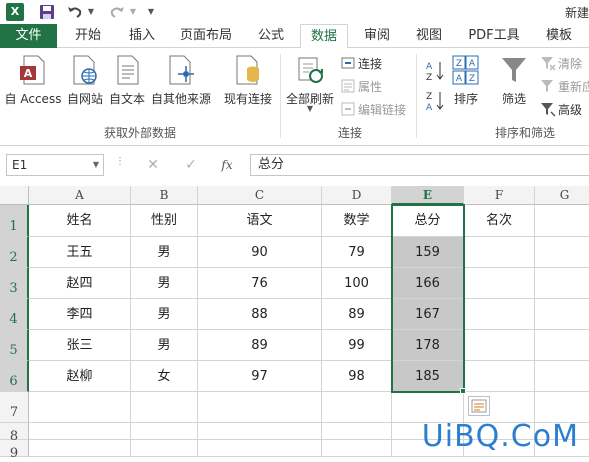 The image size is (589, 462). Describe the element at coordinates (80, 283) in the screenshot. I see `cell: 赵四` at that location.